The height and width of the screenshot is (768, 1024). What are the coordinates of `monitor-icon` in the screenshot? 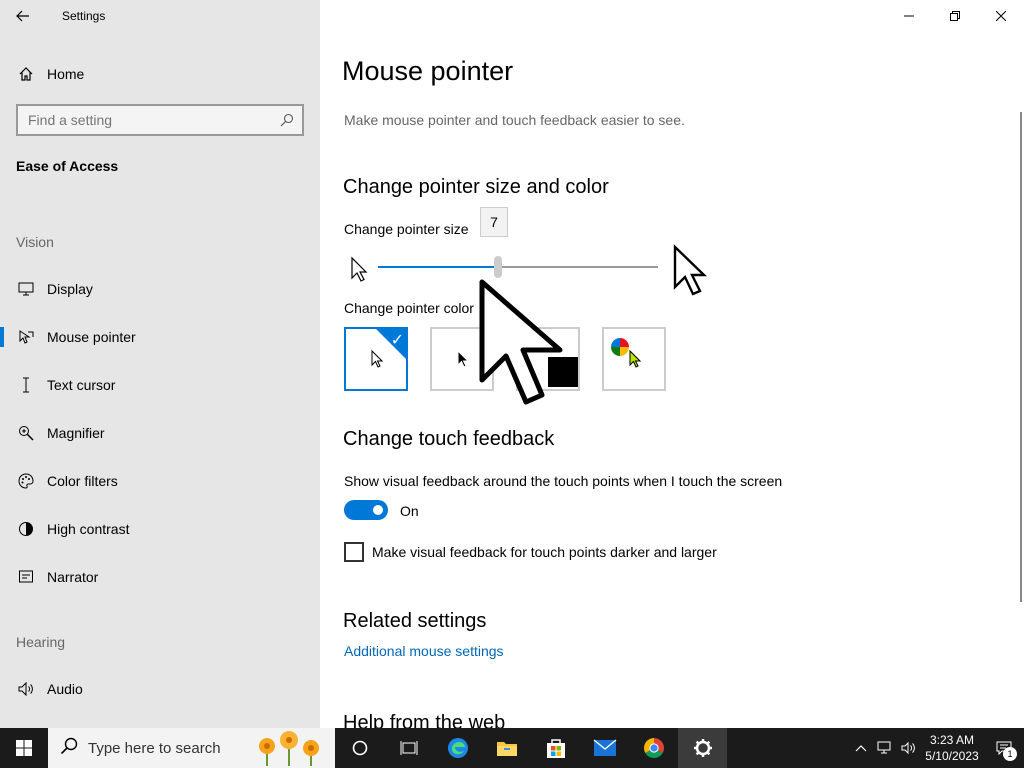 It's located at (23, 289).